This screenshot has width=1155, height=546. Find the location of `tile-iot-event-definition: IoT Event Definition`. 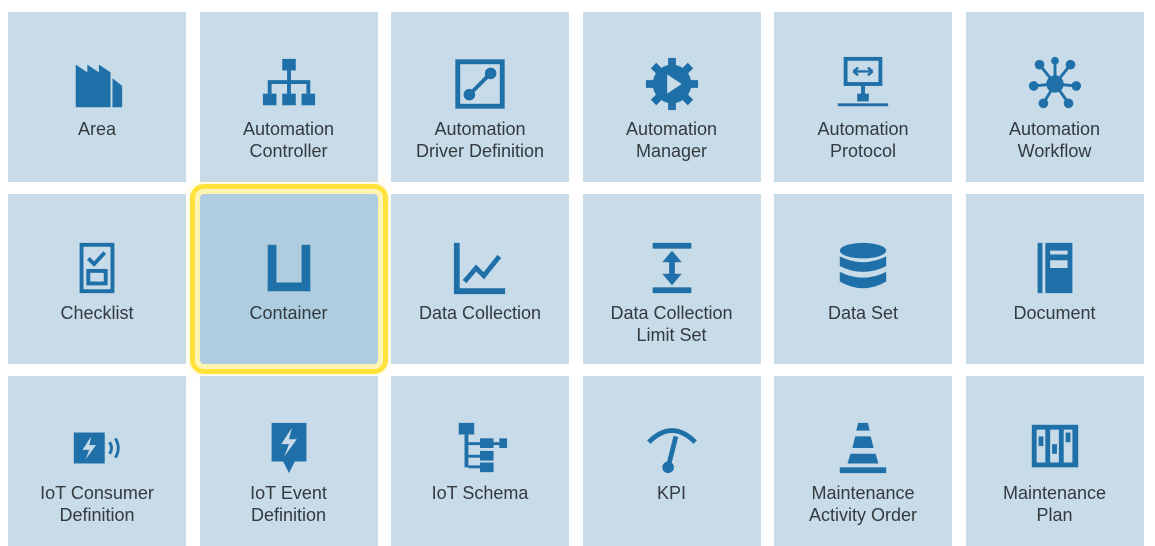

tile-iot-event-definition: IoT Event Definition is located at coordinates (288, 461).